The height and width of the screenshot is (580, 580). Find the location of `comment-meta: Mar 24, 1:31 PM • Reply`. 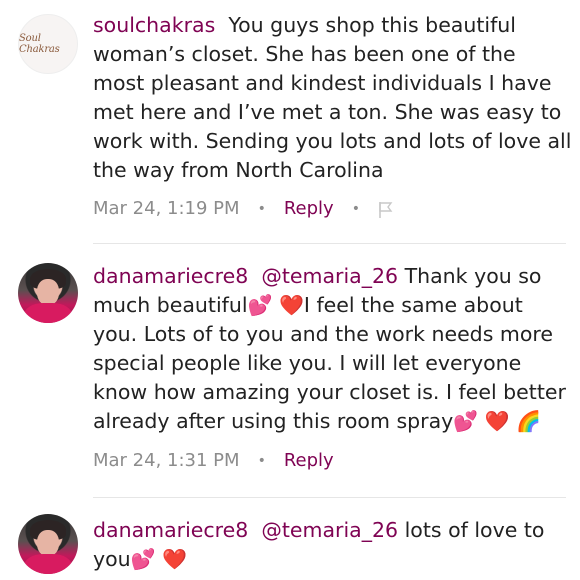

comment-meta: Mar 24, 1:31 PM • Reply is located at coordinates (213, 460).